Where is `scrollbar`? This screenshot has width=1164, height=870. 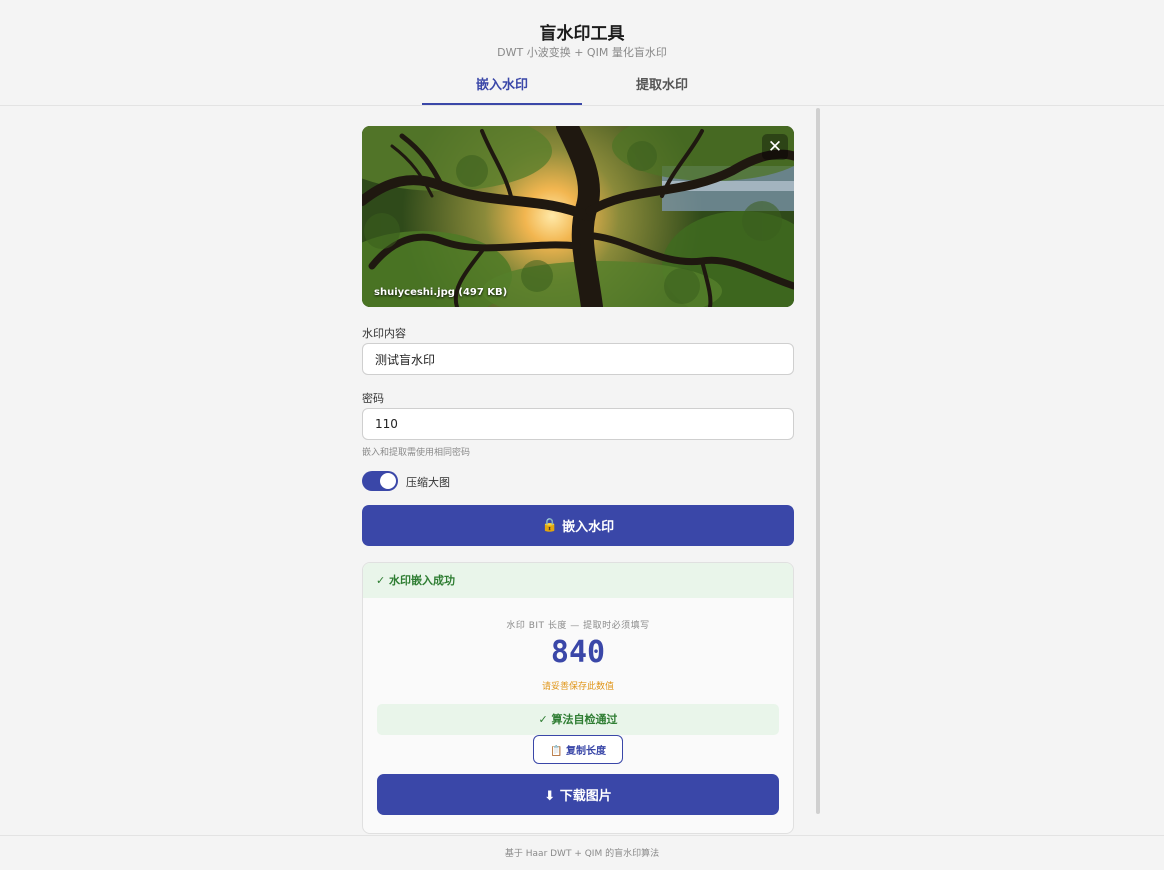
scrollbar is located at coordinates (818, 461).